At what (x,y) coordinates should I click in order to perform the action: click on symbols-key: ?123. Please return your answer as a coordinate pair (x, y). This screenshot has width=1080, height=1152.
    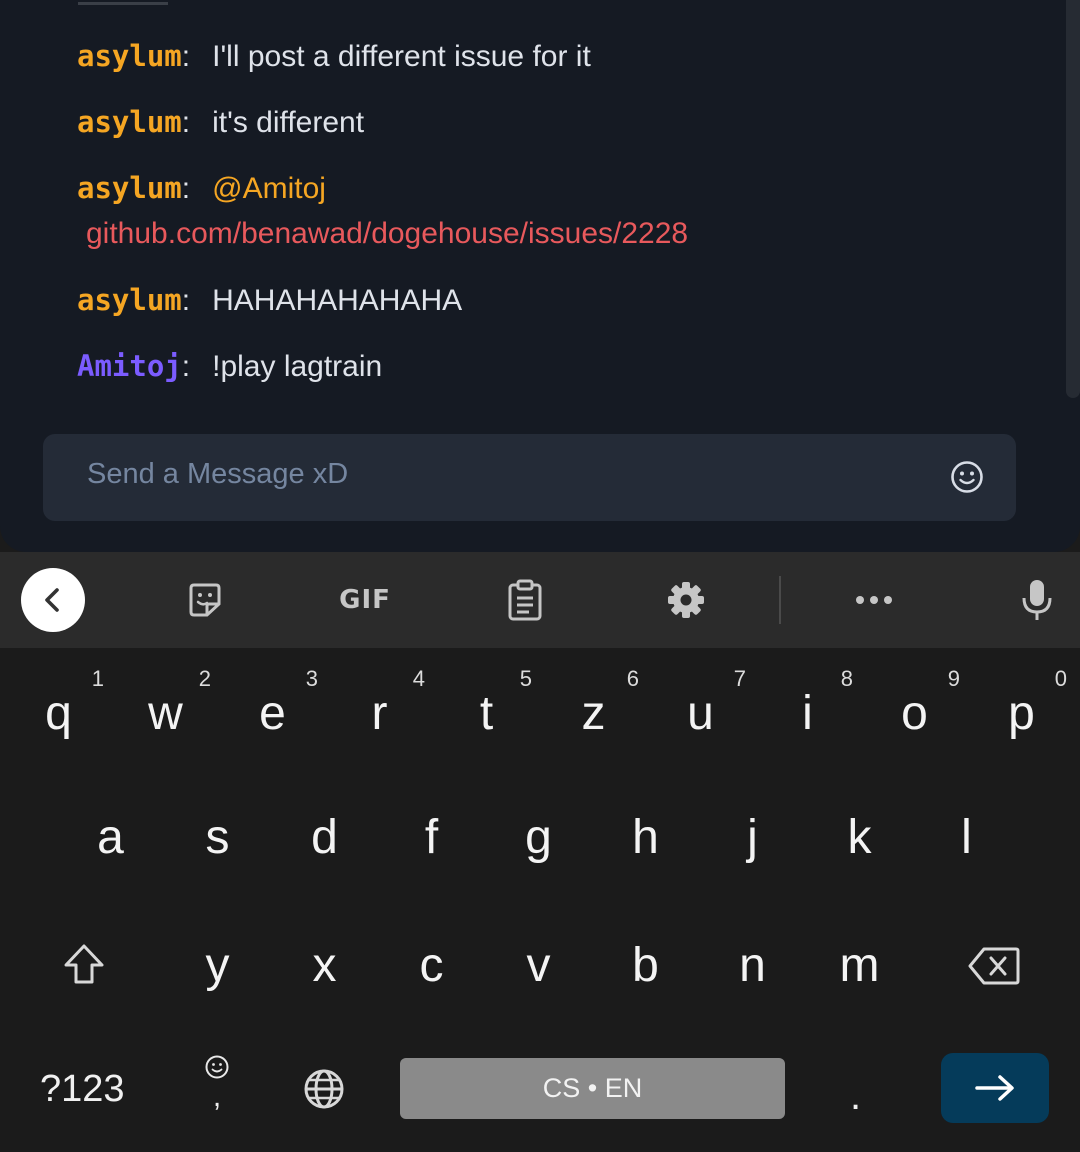
    Looking at the image, I should click on (82, 1089).